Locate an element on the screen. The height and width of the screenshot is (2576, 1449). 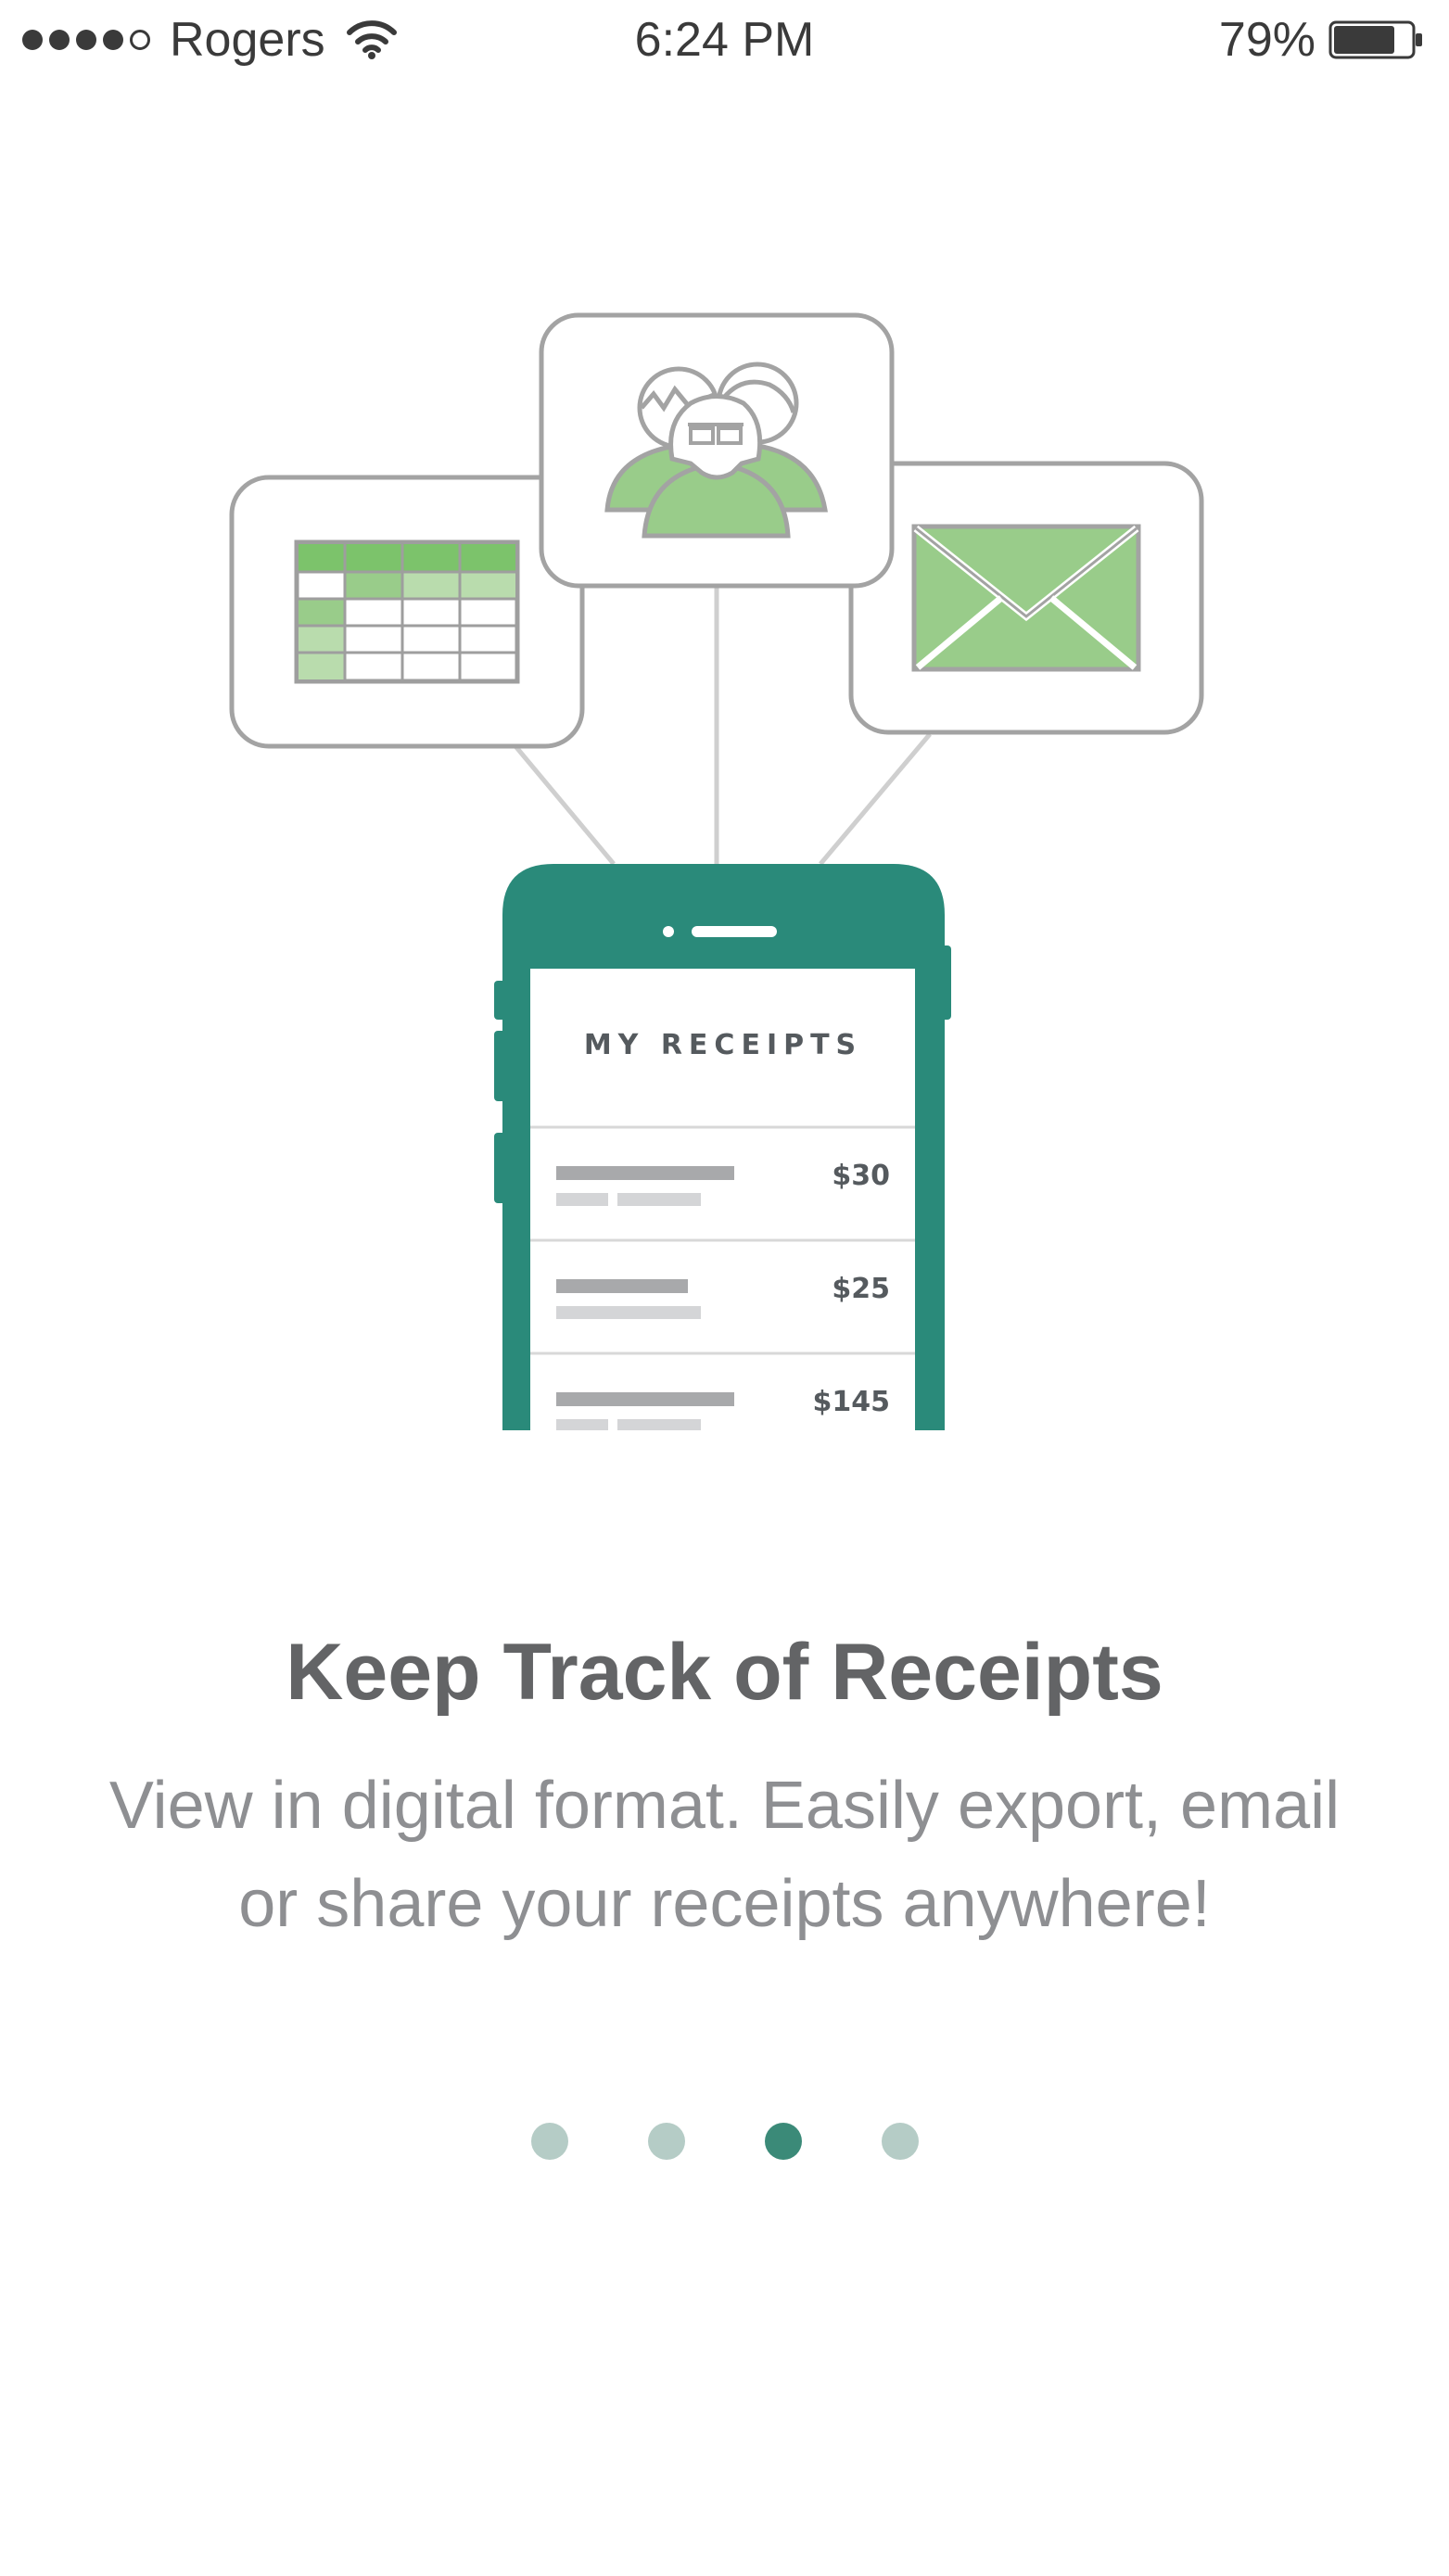
battery-percentage: 79% is located at coordinates (1267, 40).